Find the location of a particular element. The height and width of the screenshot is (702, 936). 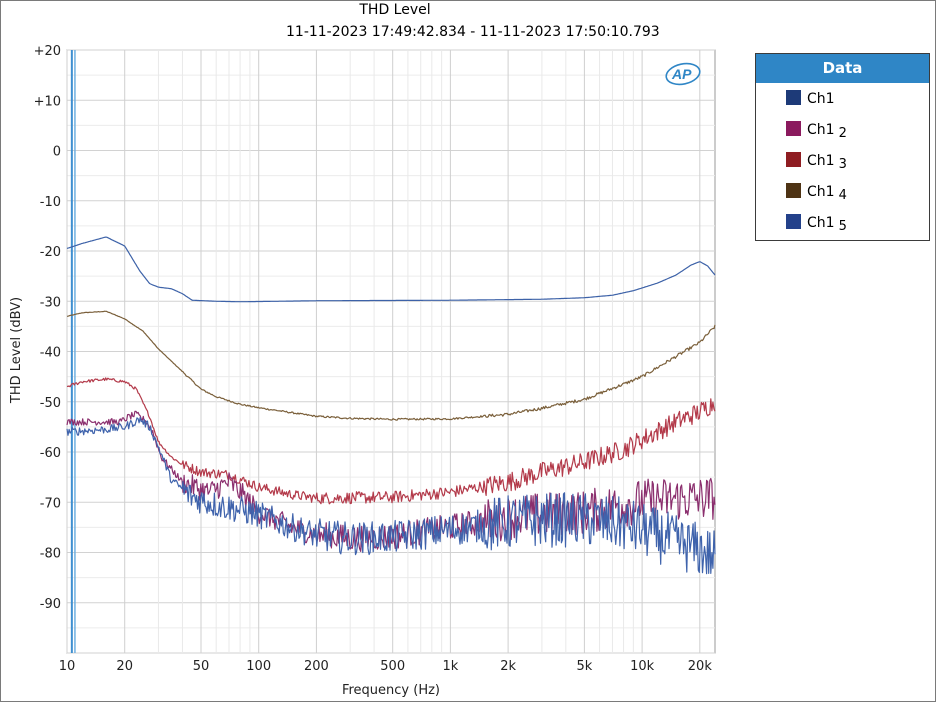

legend-item-4: Ch1 4 is located at coordinates (816, 193).